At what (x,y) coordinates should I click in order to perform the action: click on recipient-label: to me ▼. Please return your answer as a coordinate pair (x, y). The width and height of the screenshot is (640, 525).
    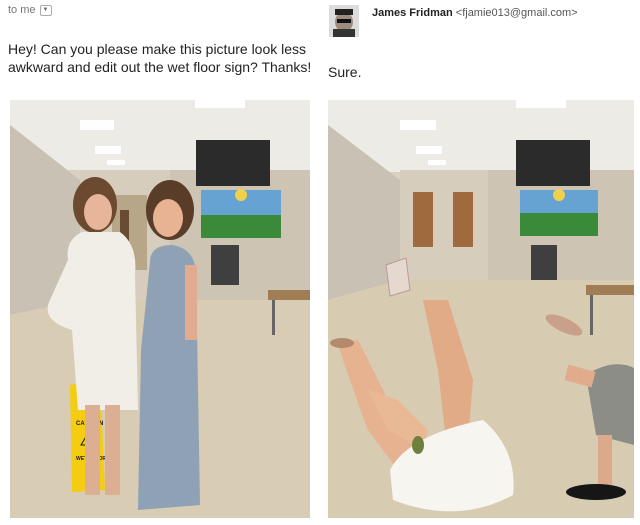
    Looking at the image, I should click on (30, 10).